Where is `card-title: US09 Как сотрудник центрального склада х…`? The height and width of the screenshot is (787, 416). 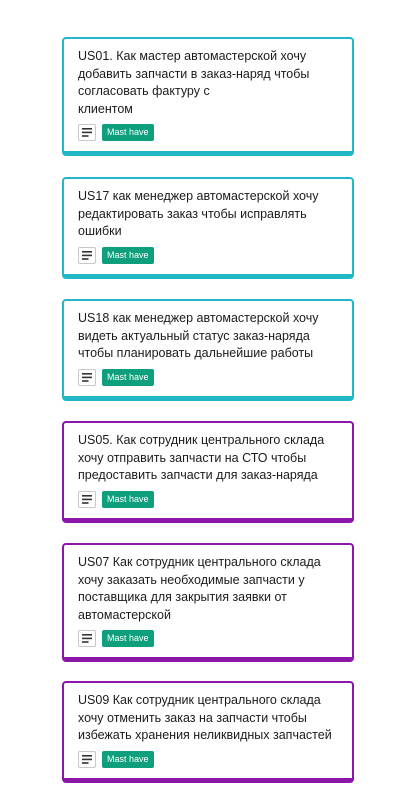
card-title: US09 Как сотрудник центрального склада х… is located at coordinates (205, 717).